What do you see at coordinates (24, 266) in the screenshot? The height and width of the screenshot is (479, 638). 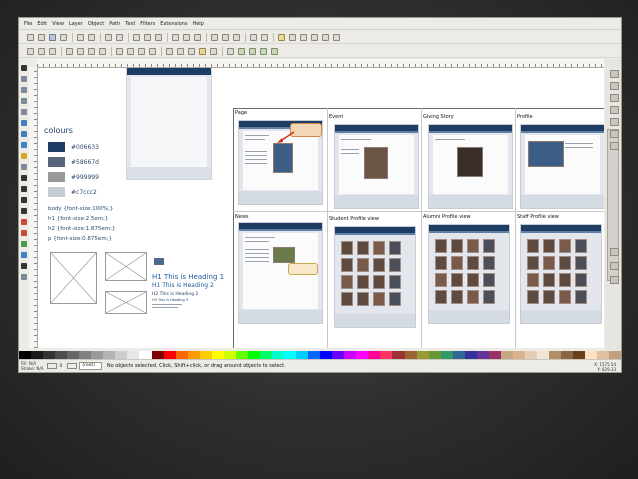 I see `dropper-tool-icon` at bounding box center [24, 266].